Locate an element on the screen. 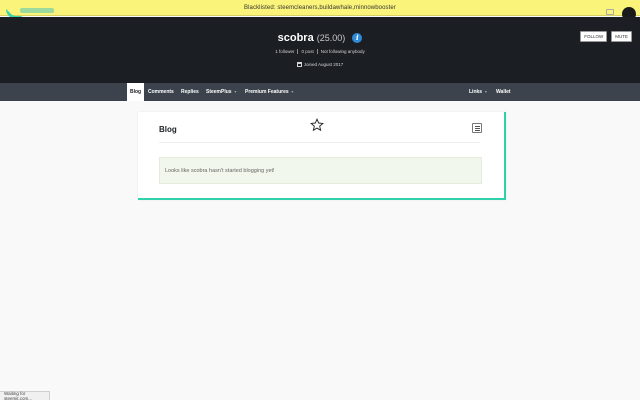 This screenshot has width=640, height=400. star-icon is located at coordinates (317, 125).